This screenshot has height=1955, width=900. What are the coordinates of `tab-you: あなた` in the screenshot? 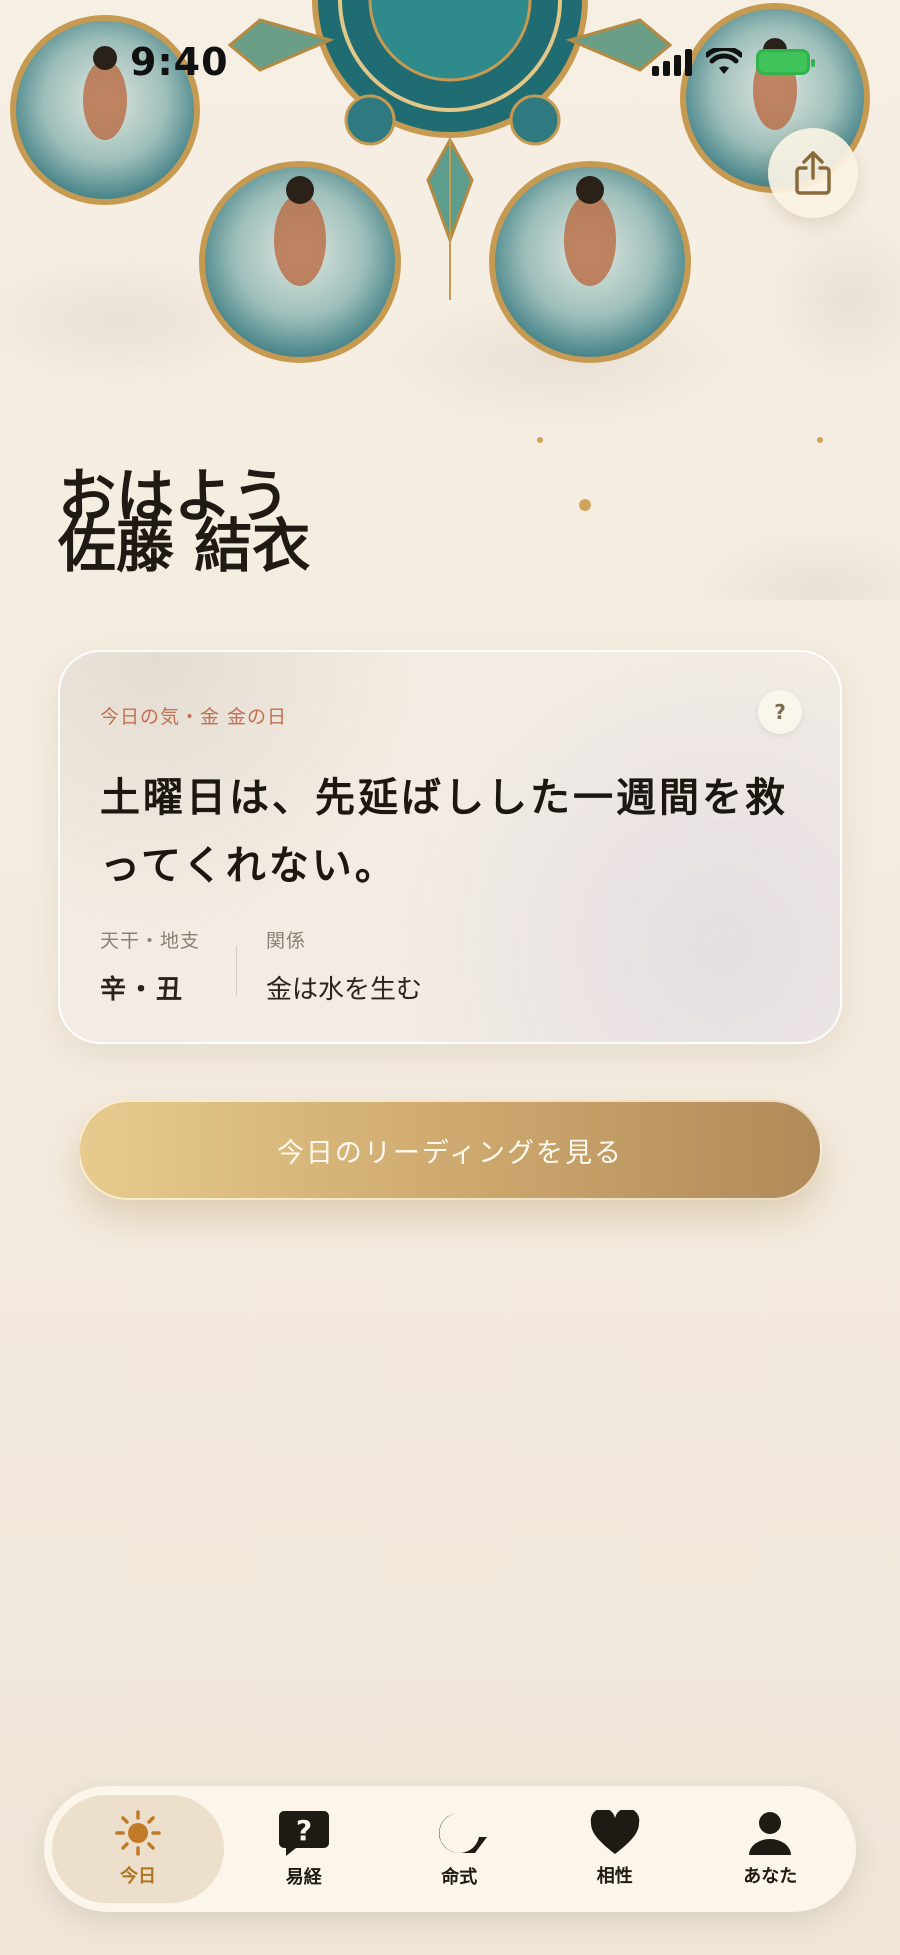 It's located at (771, 1849).